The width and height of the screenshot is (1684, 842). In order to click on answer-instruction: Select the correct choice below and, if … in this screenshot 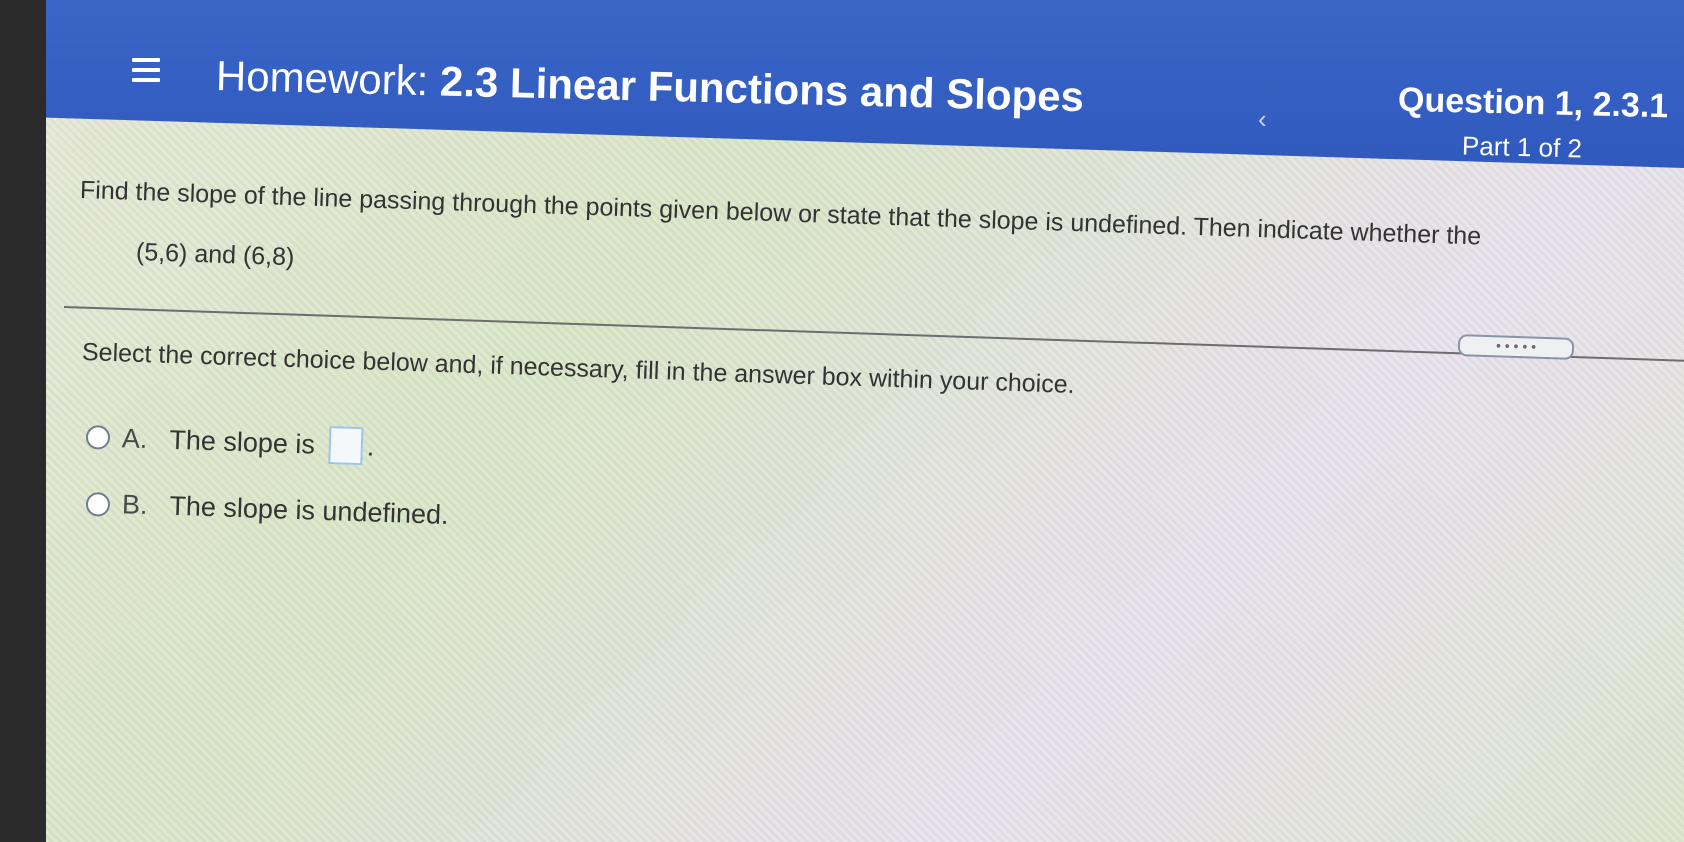, I will do `click(578, 368)`.